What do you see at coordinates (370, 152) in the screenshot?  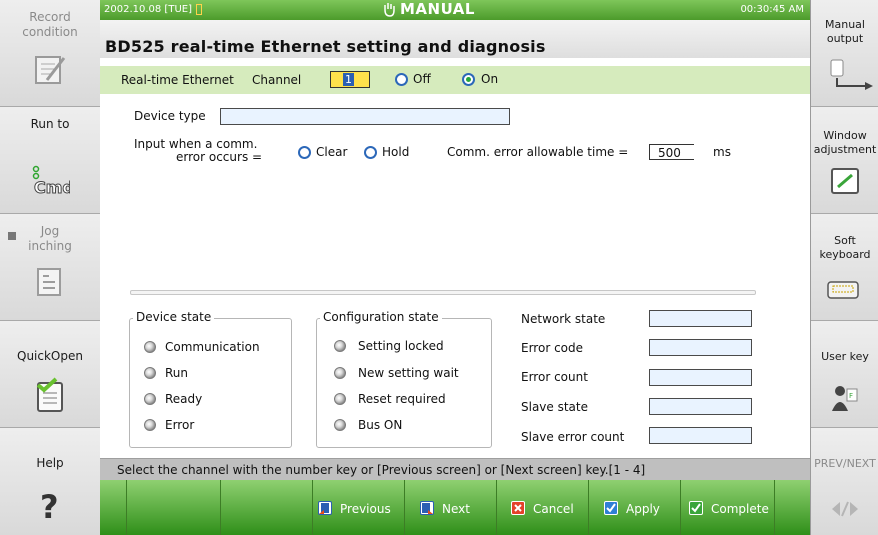 I see `hold-radio` at bounding box center [370, 152].